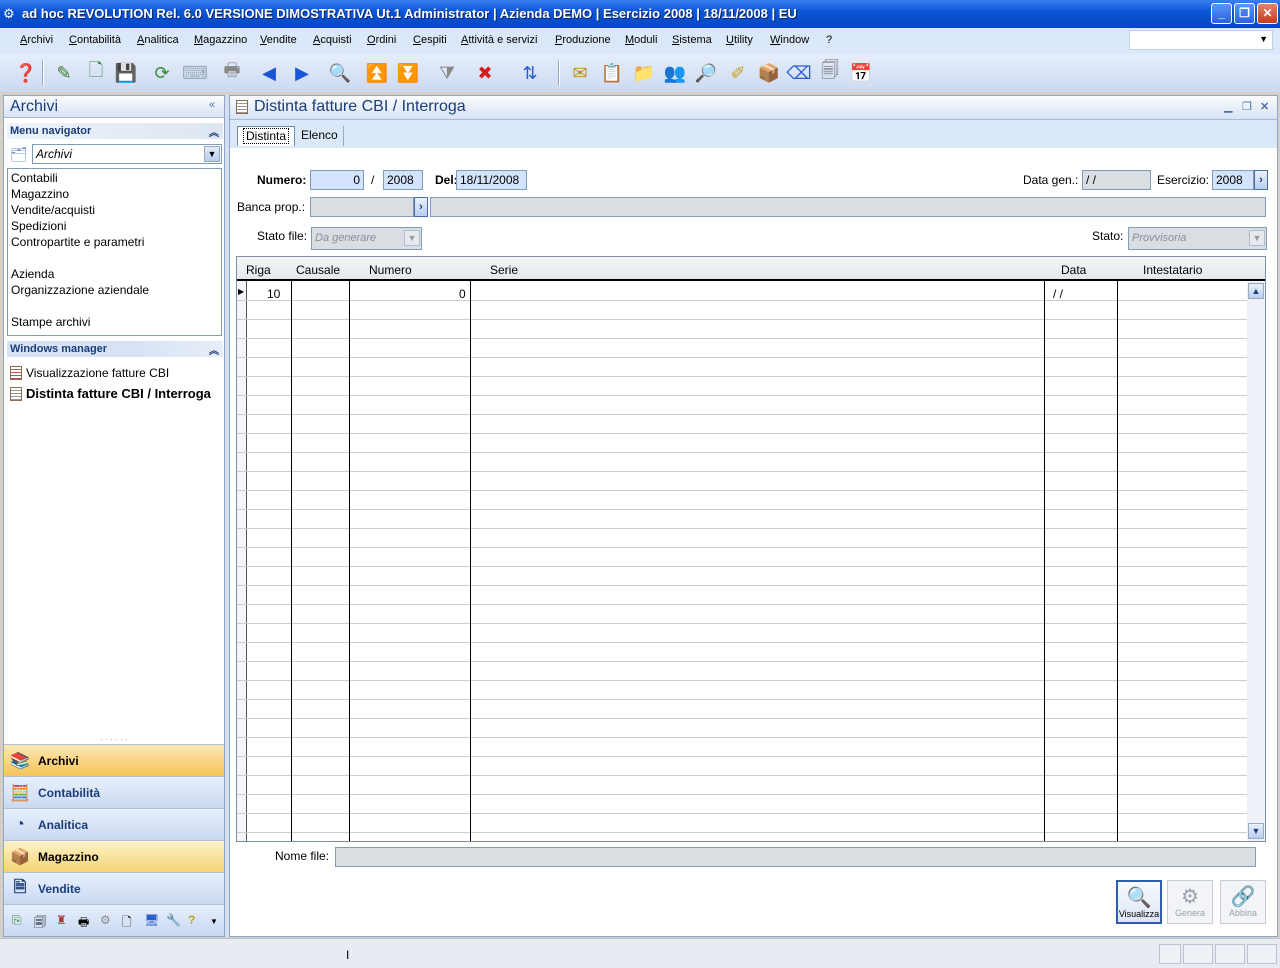 Image resolution: width=1280 pixels, height=968 pixels. What do you see at coordinates (612, 73) in the screenshot?
I see `clipboard-icon: 📋` at bounding box center [612, 73].